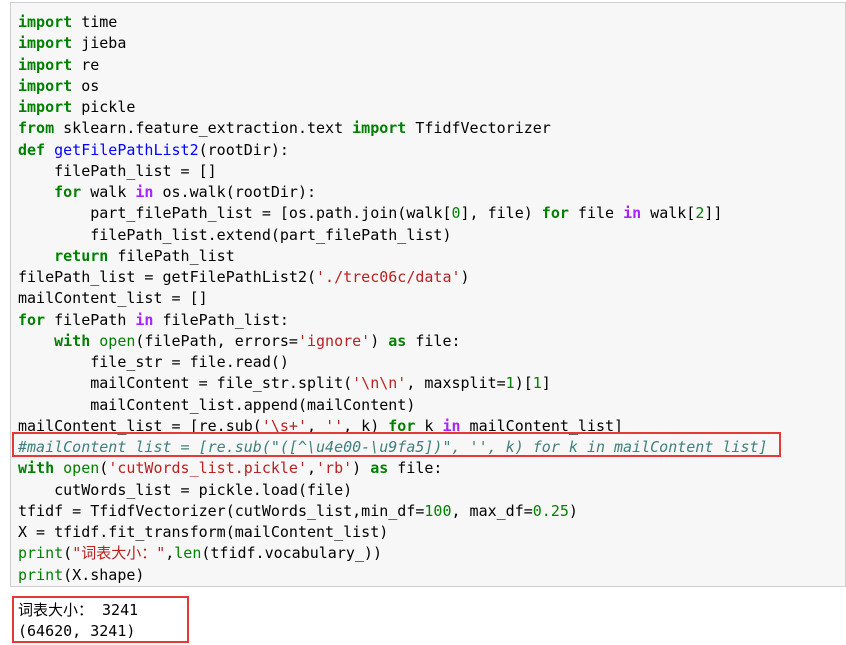 This screenshot has height=645, width=846. I want to click on cell-output: 词表大小： 3241 (64620, 3241), so click(78, 621).